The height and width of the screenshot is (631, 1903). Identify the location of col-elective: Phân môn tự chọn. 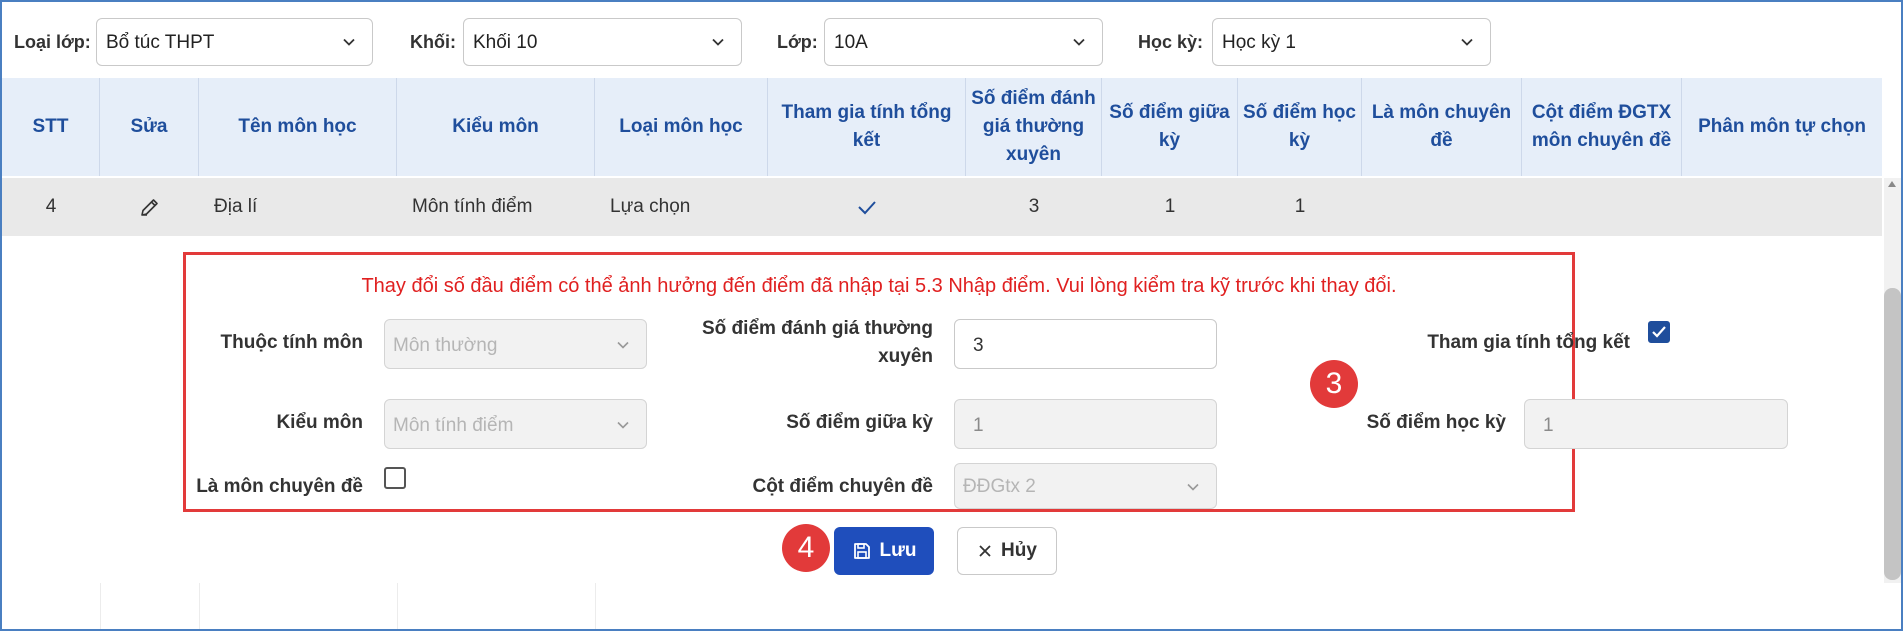
(1782, 126).